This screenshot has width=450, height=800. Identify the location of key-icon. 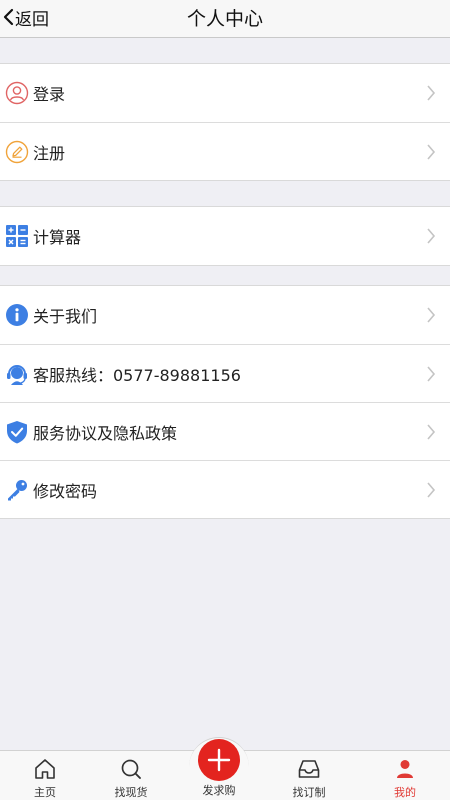
(17, 490).